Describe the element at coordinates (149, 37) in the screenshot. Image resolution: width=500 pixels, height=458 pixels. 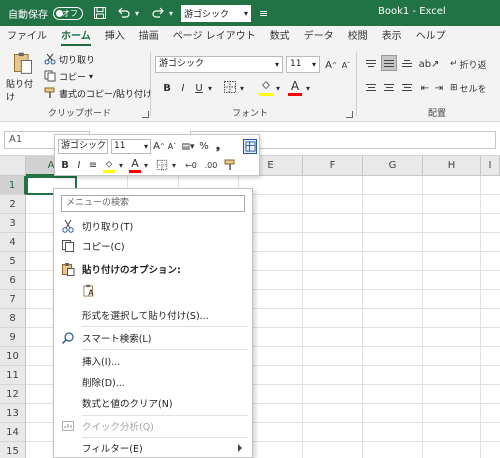
I see `tab-draw: 描画` at that location.